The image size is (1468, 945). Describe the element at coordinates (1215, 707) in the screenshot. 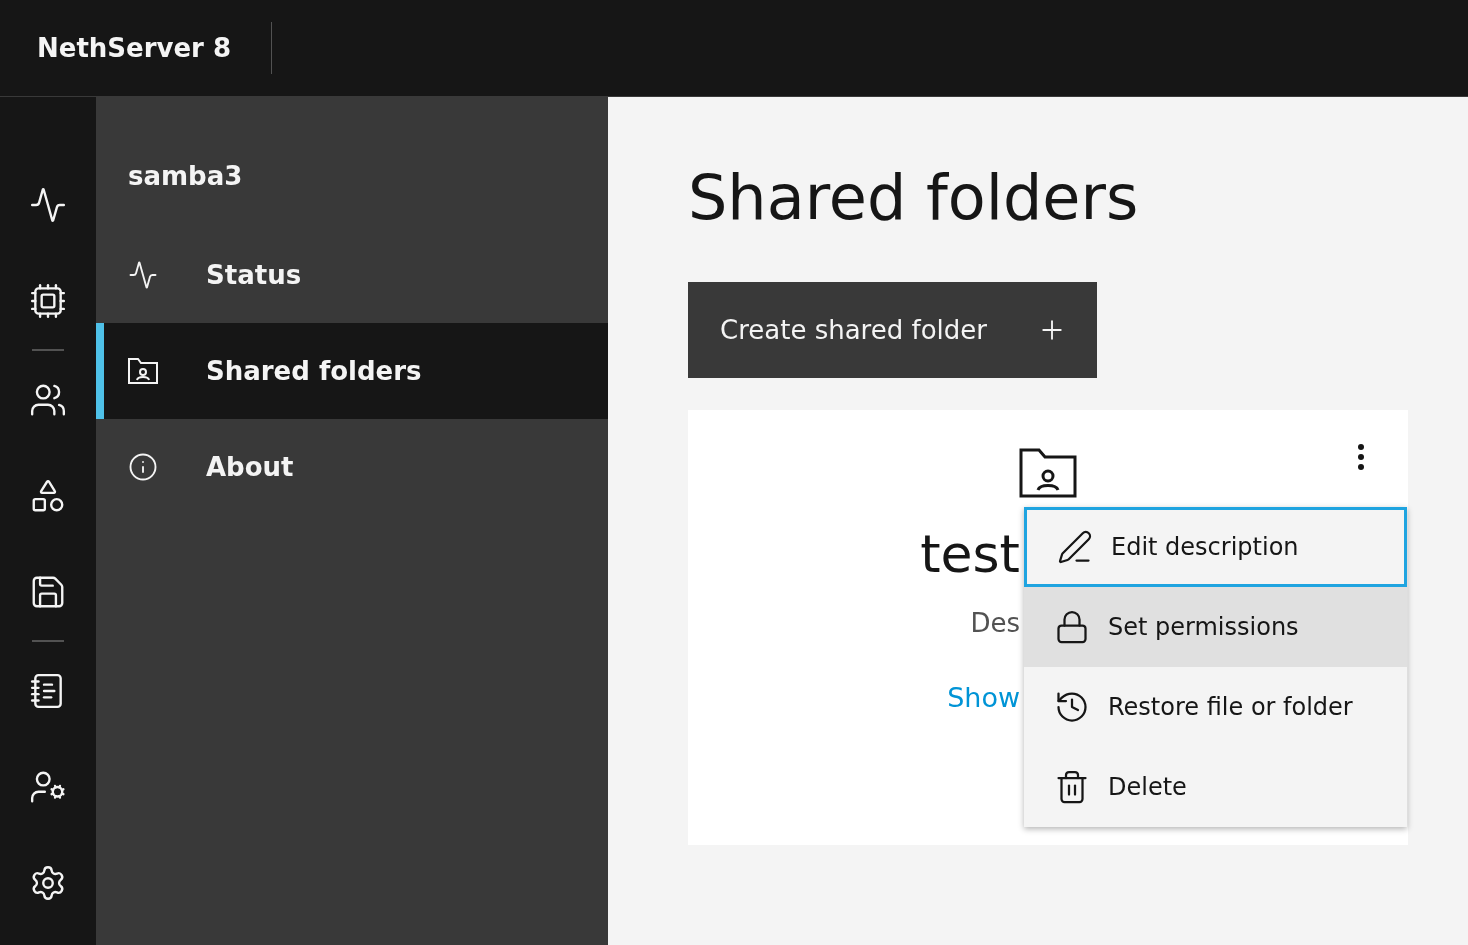

I see `menu-item: Restore file or folder` at that location.